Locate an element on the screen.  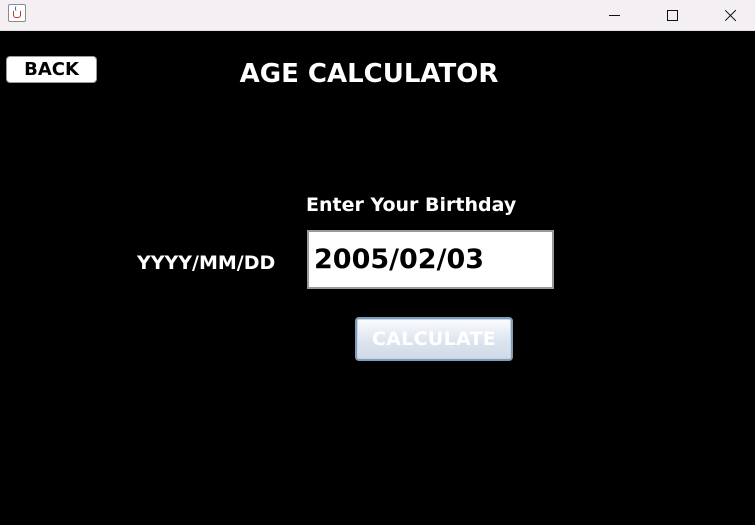
back-button: BACK is located at coordinates (51, 69).